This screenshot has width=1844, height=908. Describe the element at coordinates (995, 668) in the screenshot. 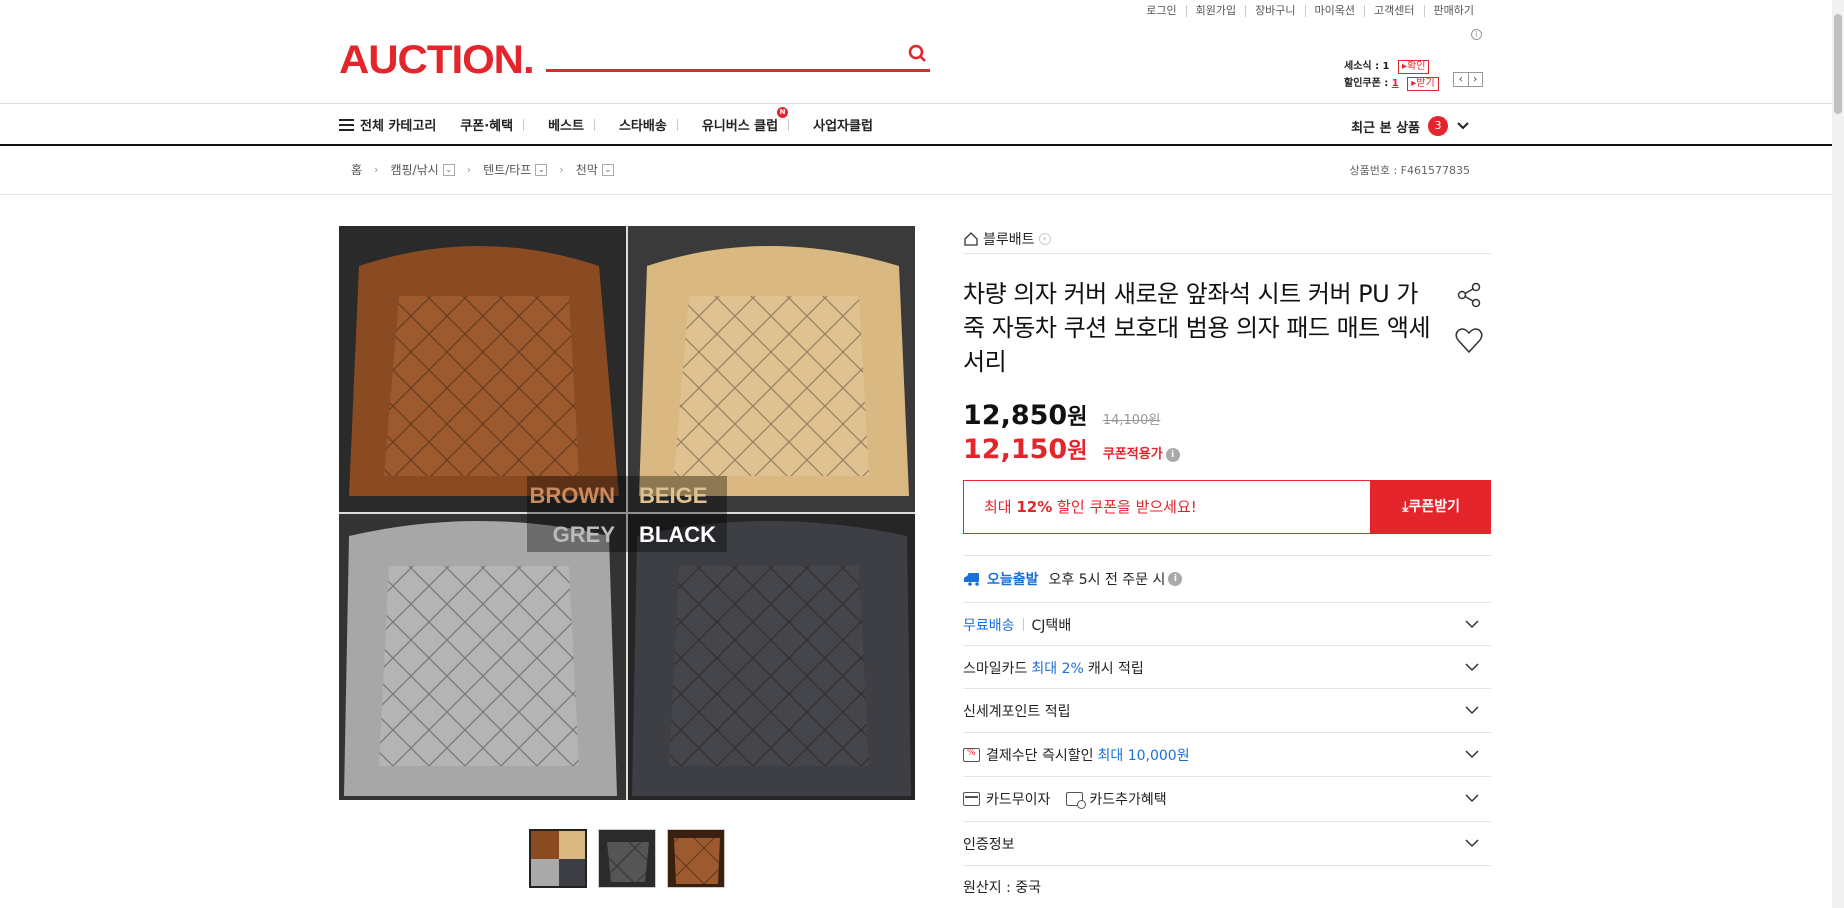

I see `smile-card-label: 스마일카드` at that location.